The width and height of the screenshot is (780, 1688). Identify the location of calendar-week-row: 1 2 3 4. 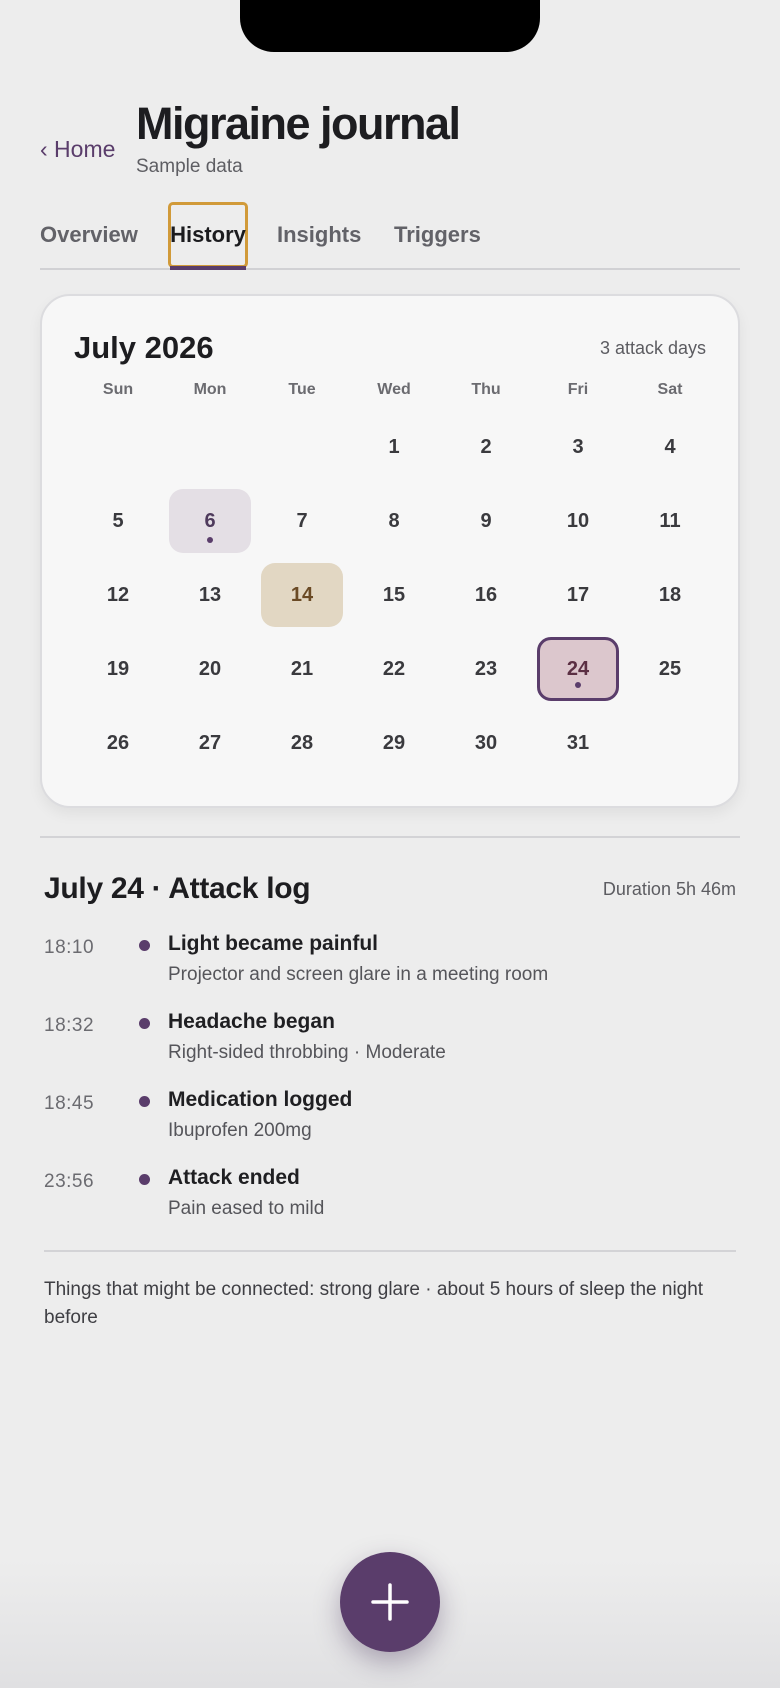
(394, 447).